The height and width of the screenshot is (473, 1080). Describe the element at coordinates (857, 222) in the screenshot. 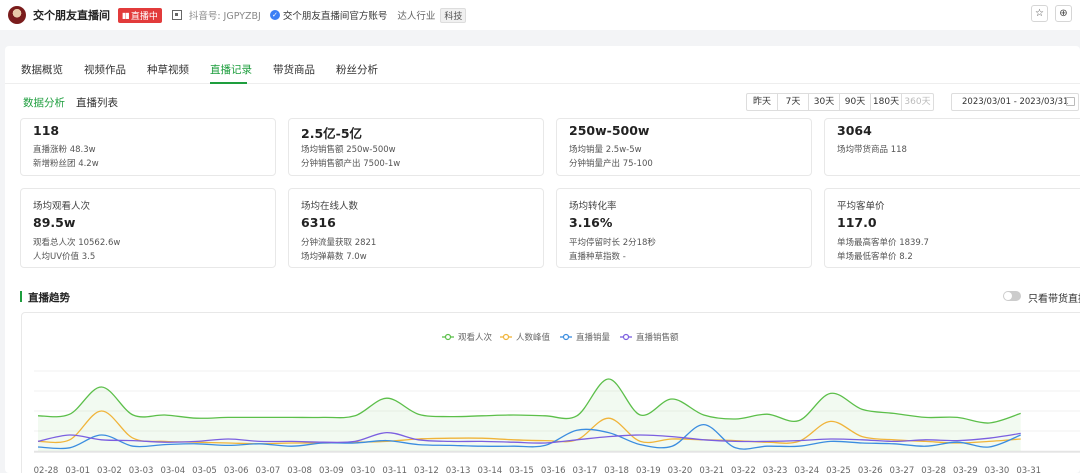

I see `stat-value: 117.0` at that location.